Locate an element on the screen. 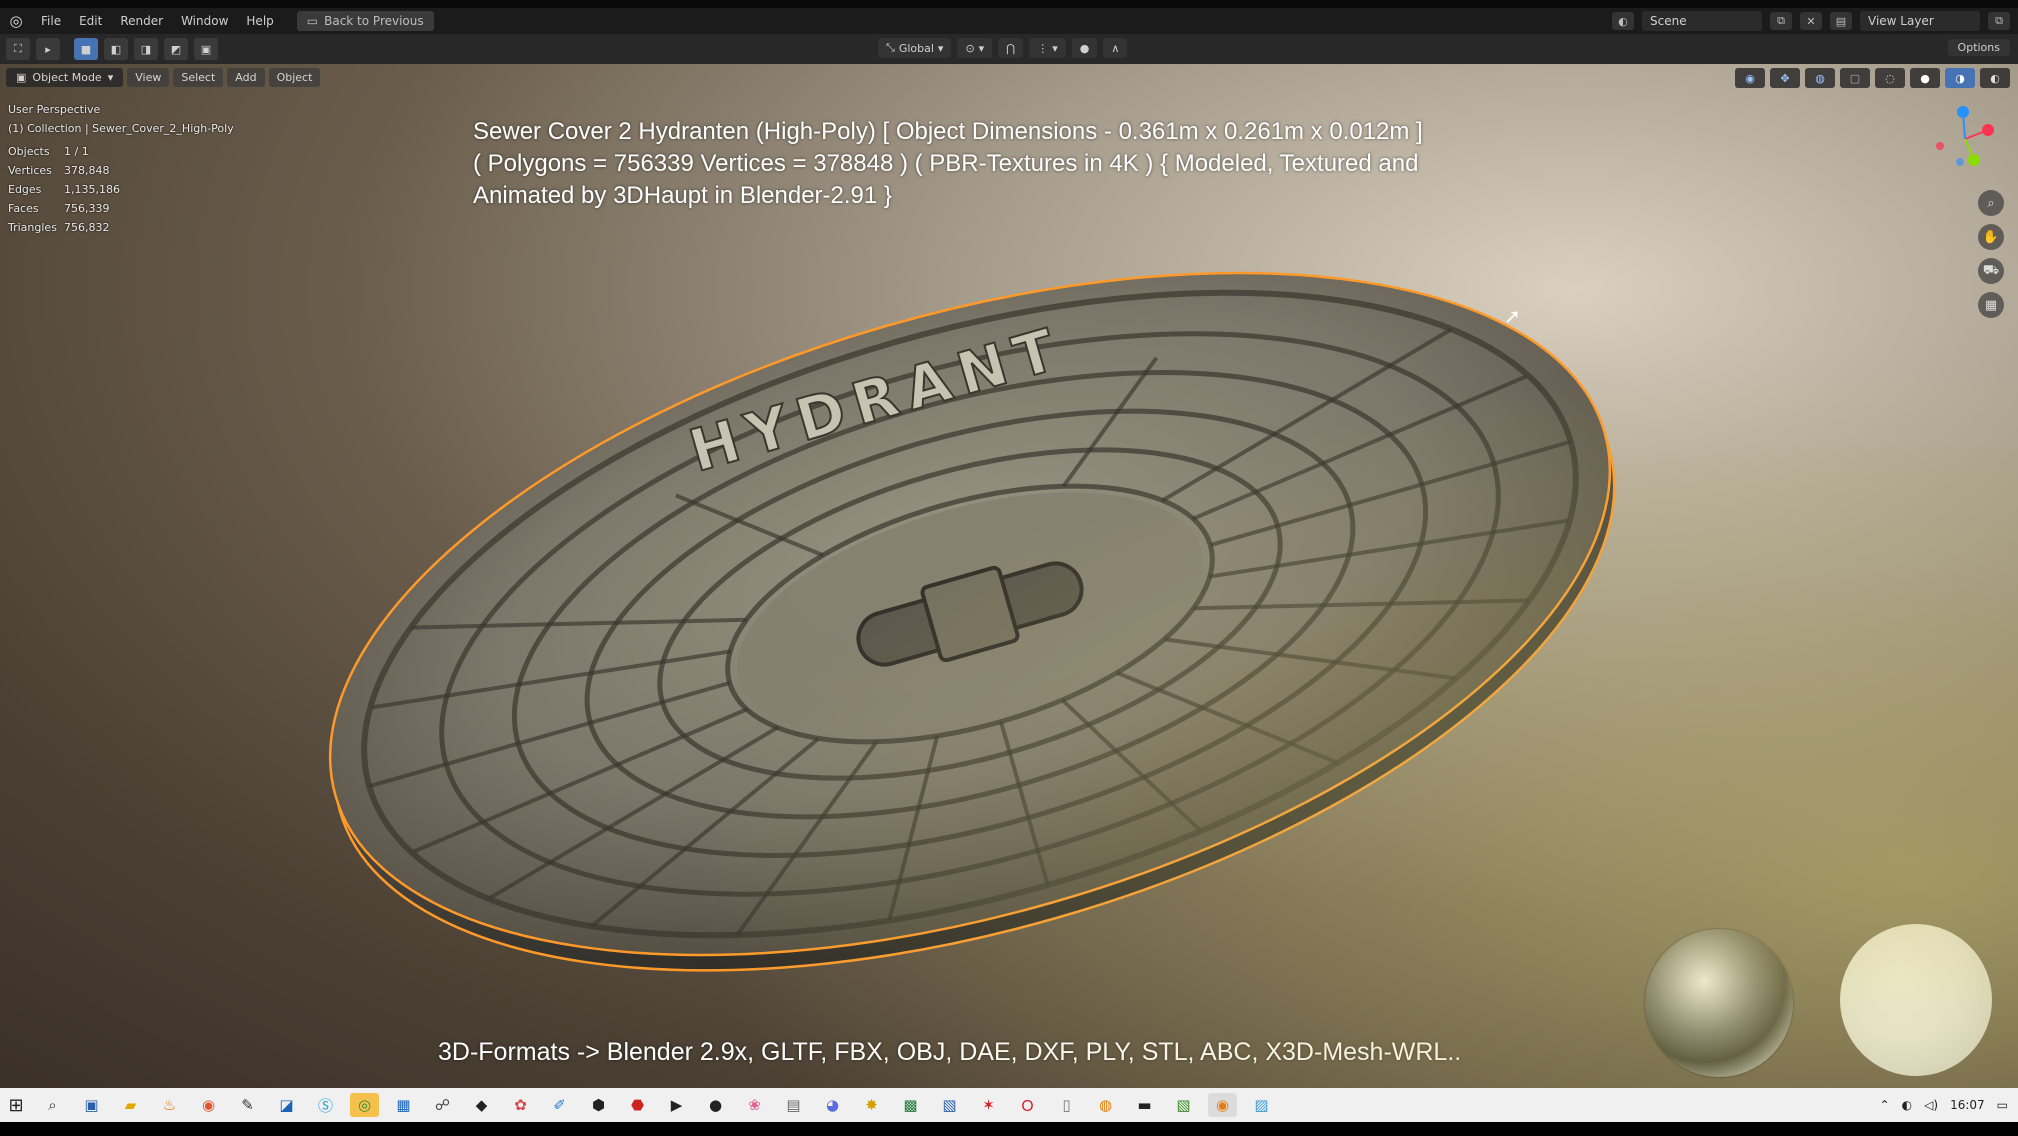 The height and width of the screenshot is (1136, 2018). pink-app-icon: ❀ is located at coordinates (754, 1105).